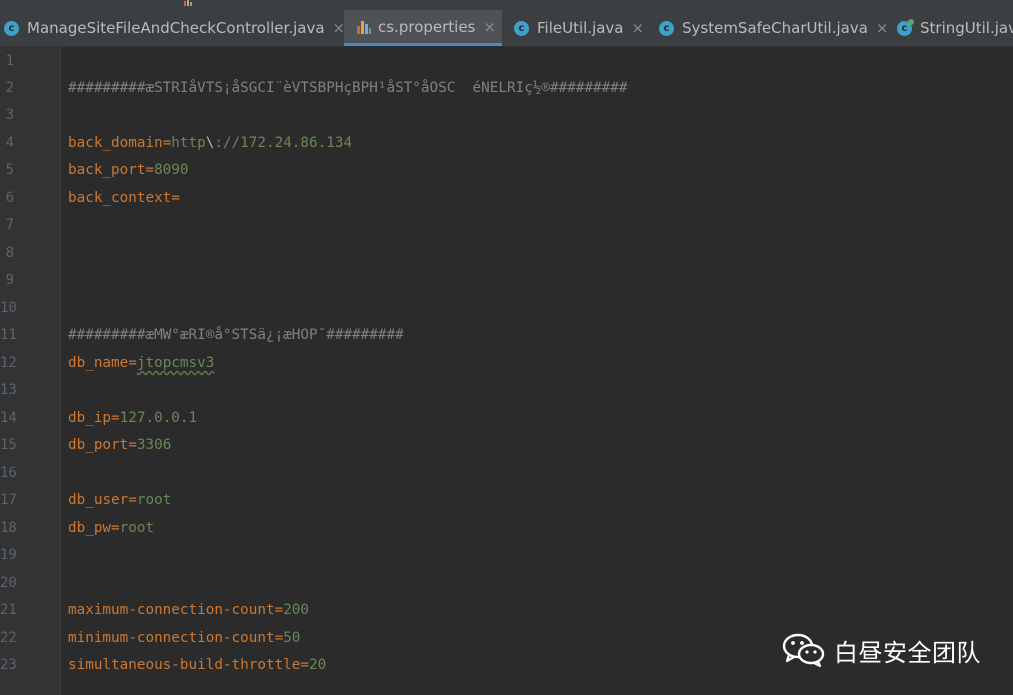 This screenshot has width=1013, height=695. Describe the element at coordinates (210, 143) in the screenshot. I see `property-line: back_domain=http\://172.24.86.134` at that location.